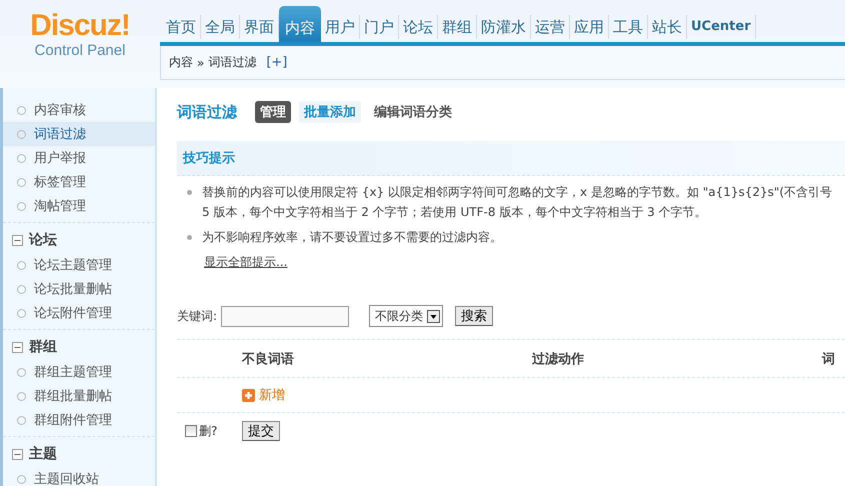  Describe the element at coordinates (79, 110) in the screenshot. I see `sidebar-item: 内容审核` at that location.